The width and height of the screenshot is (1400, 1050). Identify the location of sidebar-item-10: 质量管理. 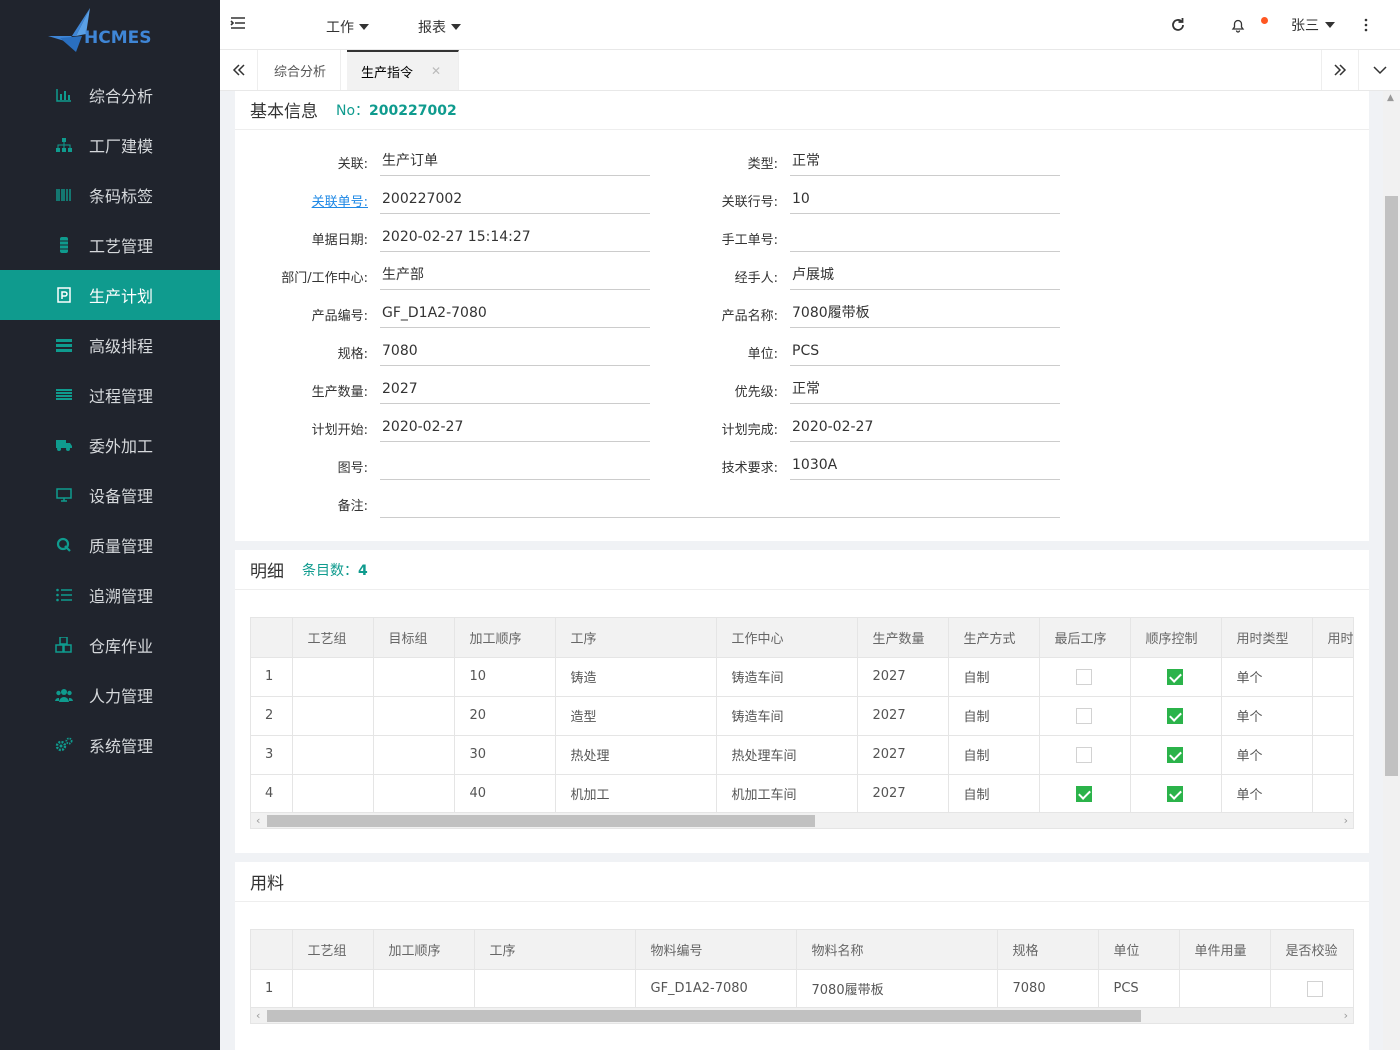
(110, 545).